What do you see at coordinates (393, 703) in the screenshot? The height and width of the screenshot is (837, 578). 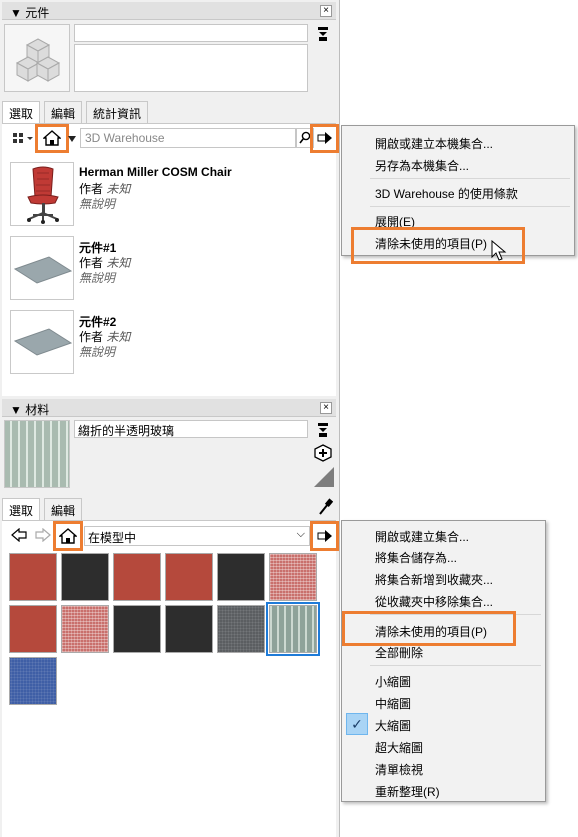 I see `menu-item-medium-thumbnails: 中縮圖` at bounding box center [393, 703].